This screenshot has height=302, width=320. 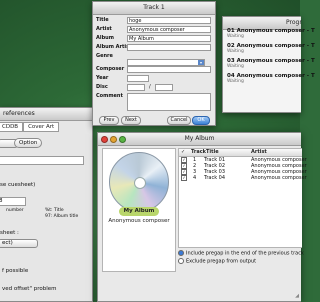 What do you see at coordinates (195, 178) in the screenshot?
I see `track-number: 4` at bounding box center [195, 178].